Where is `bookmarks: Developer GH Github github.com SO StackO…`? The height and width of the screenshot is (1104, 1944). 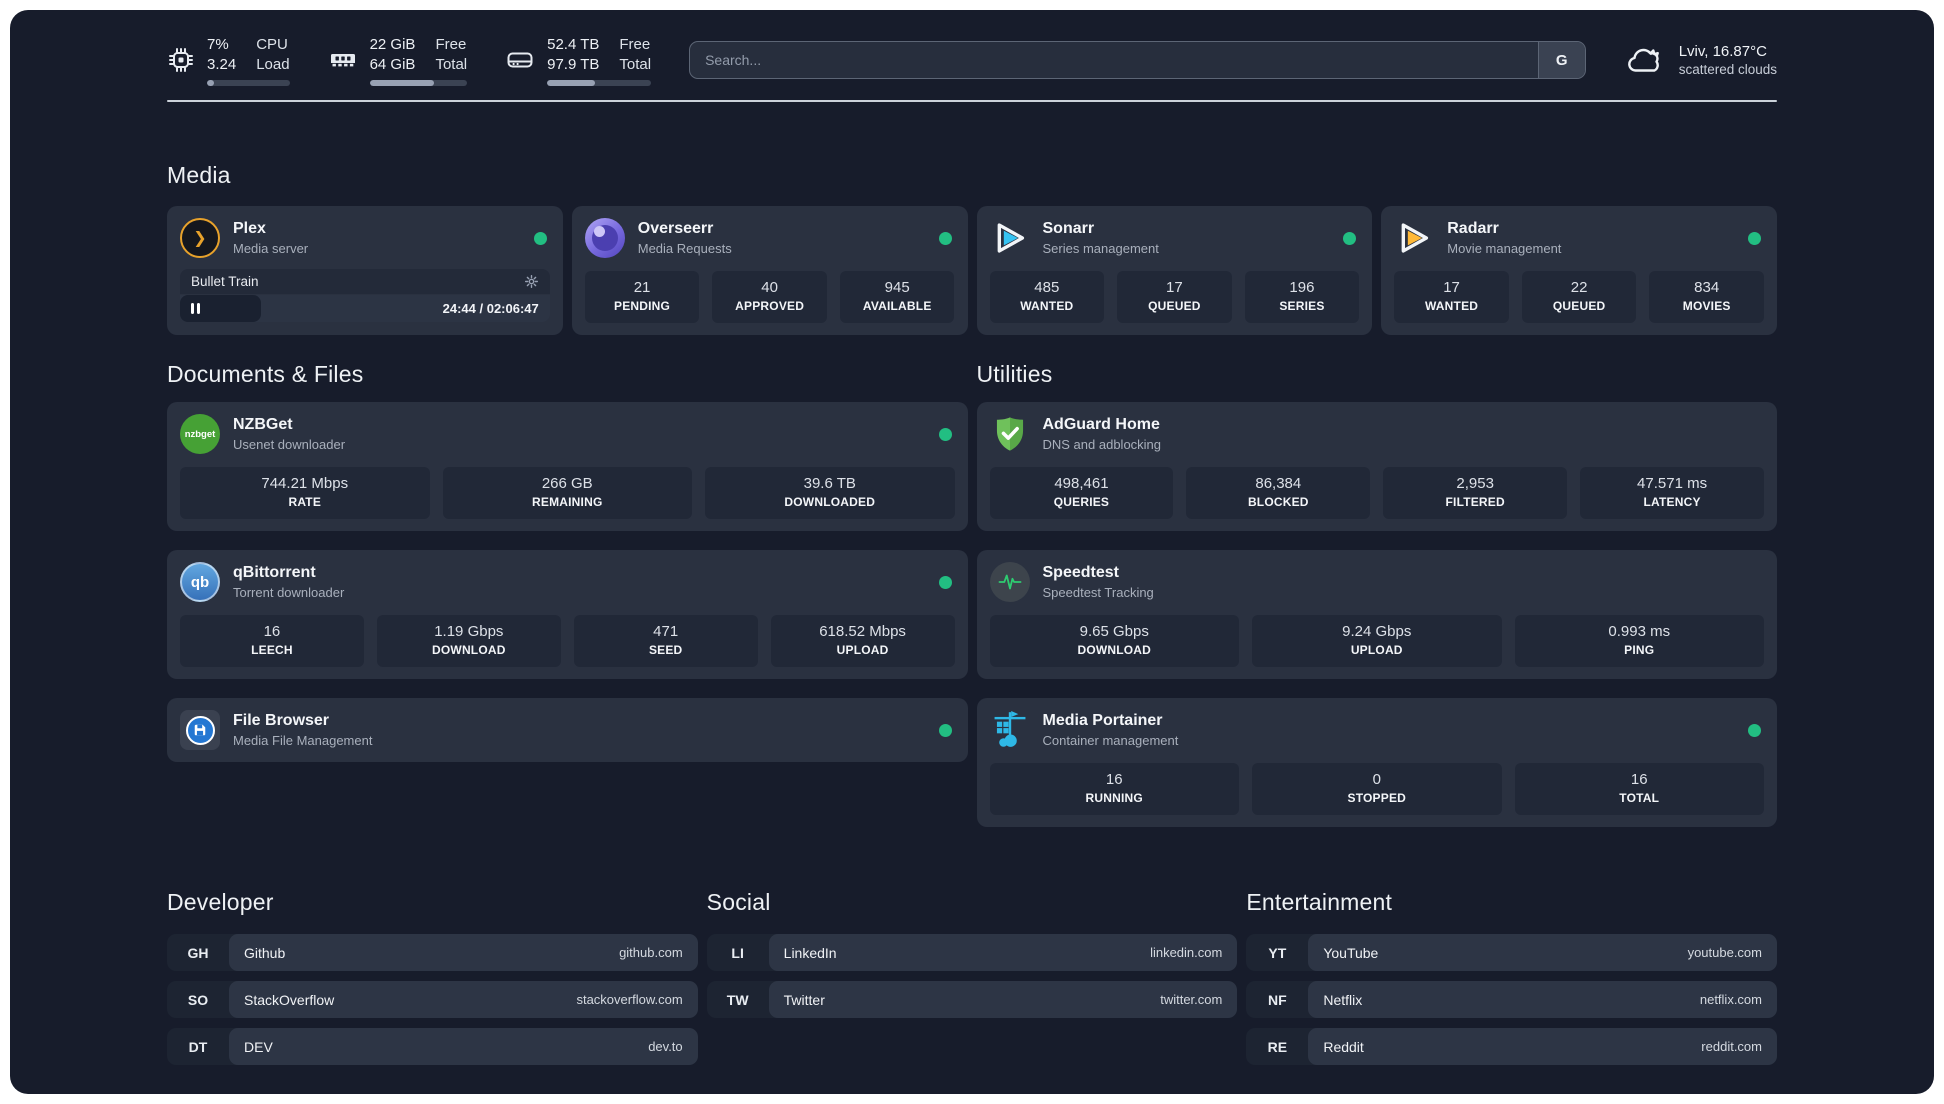 bookmarks: Developer GH Github github.com SO StackO… is located at coordinates (972, 982).